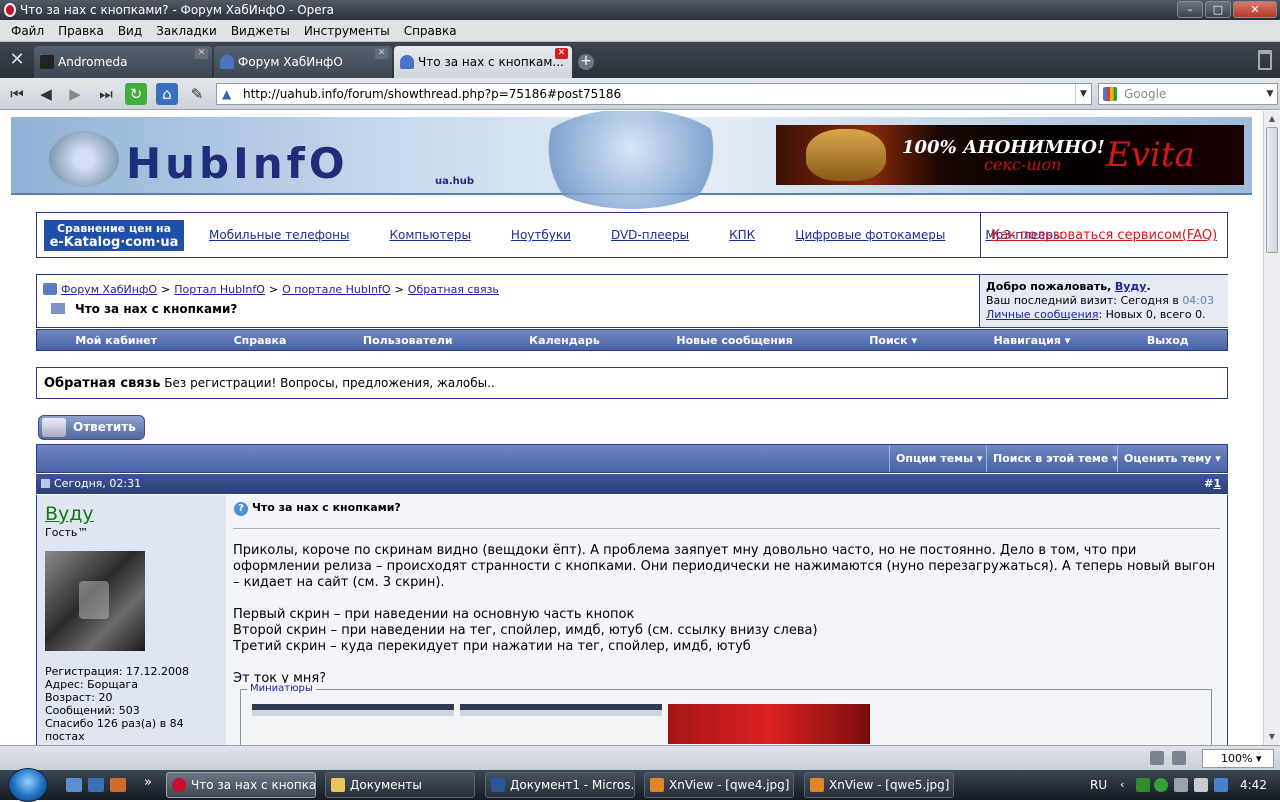  Describe the element at coordinates (1218, 9) in the screenshot. I see `maximize-button: □` at that location.